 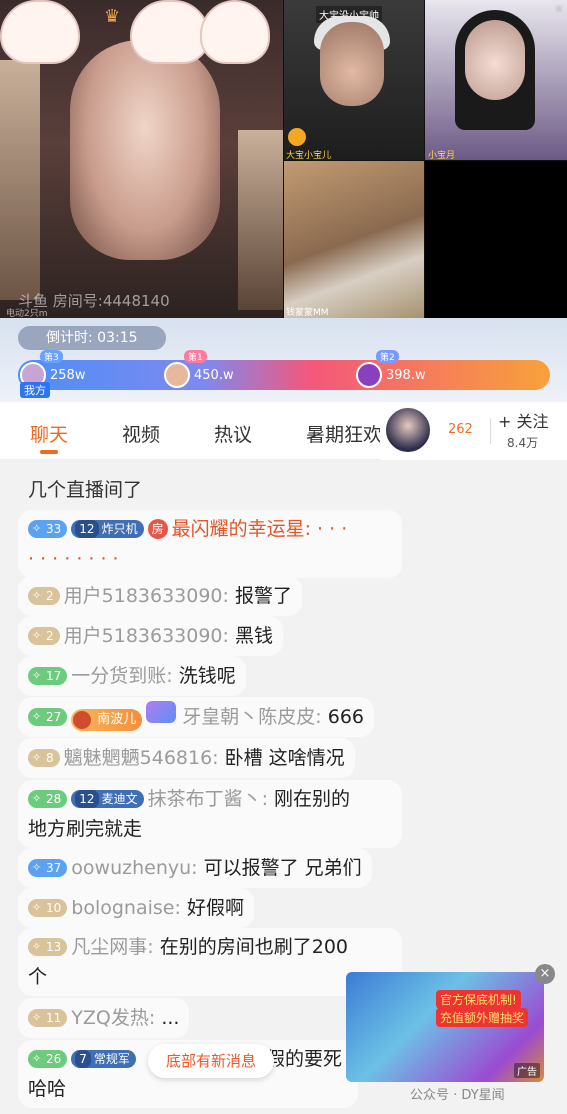 I want to click on level-badge: 17, so click(x=48, y=676).